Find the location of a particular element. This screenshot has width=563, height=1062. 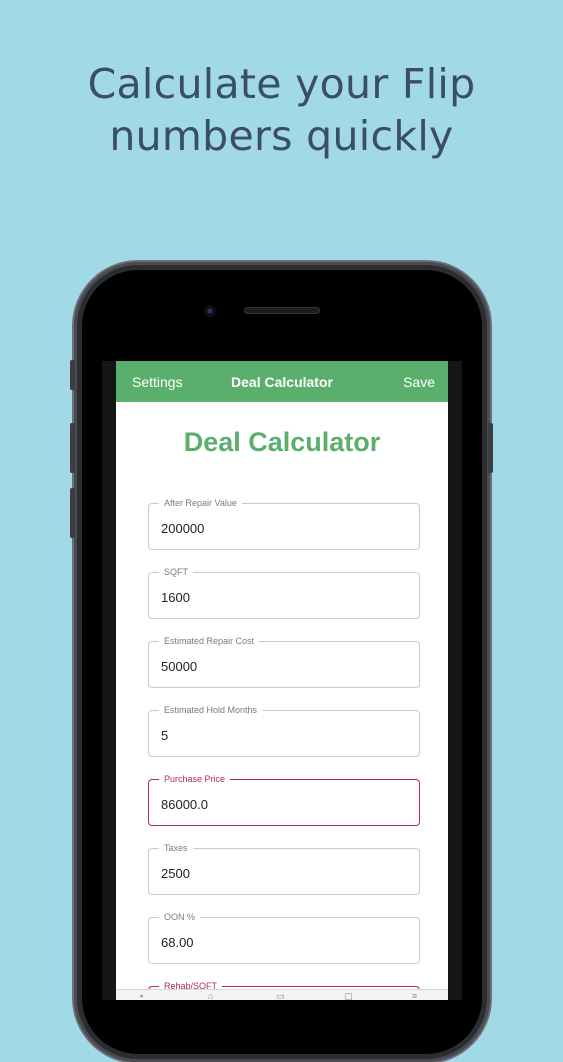

estimated-repair-cost-field: Estimated Repair Cost is located at coordinates (284, 662).